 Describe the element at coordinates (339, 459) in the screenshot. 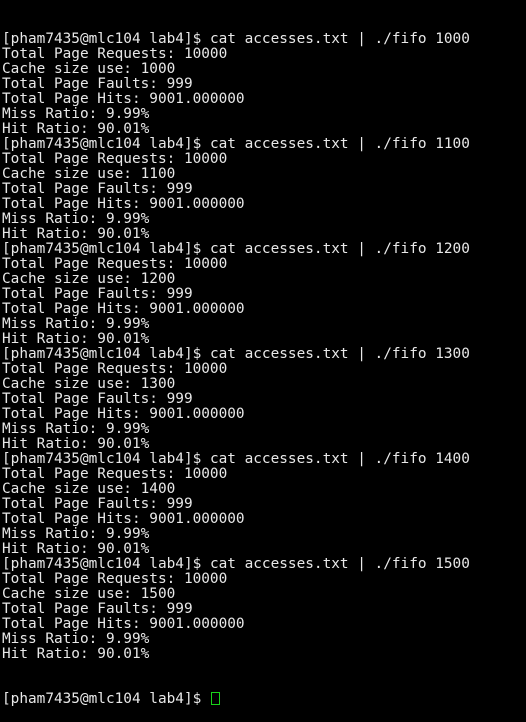

I see `command-text: cat accesses.txt | ./fifo 1400` at that location.